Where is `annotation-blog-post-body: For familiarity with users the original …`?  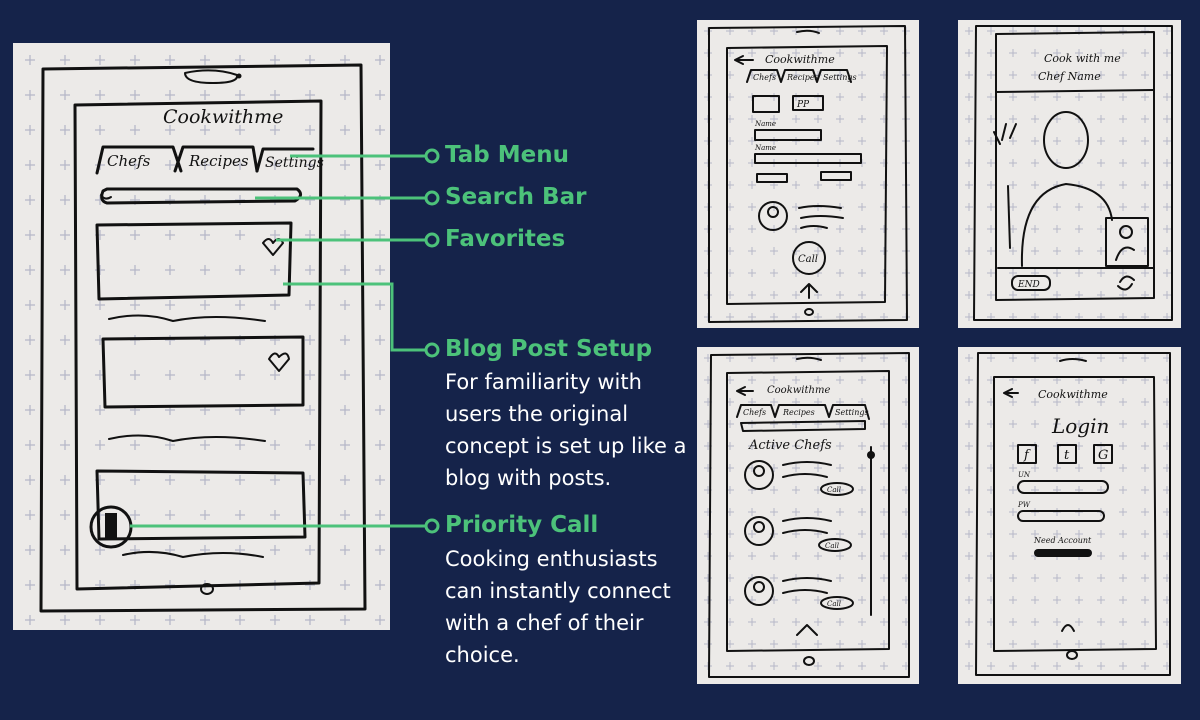 annotation-blog-post-body: For familiarity with users the original … is located at coordinates (566, 430).